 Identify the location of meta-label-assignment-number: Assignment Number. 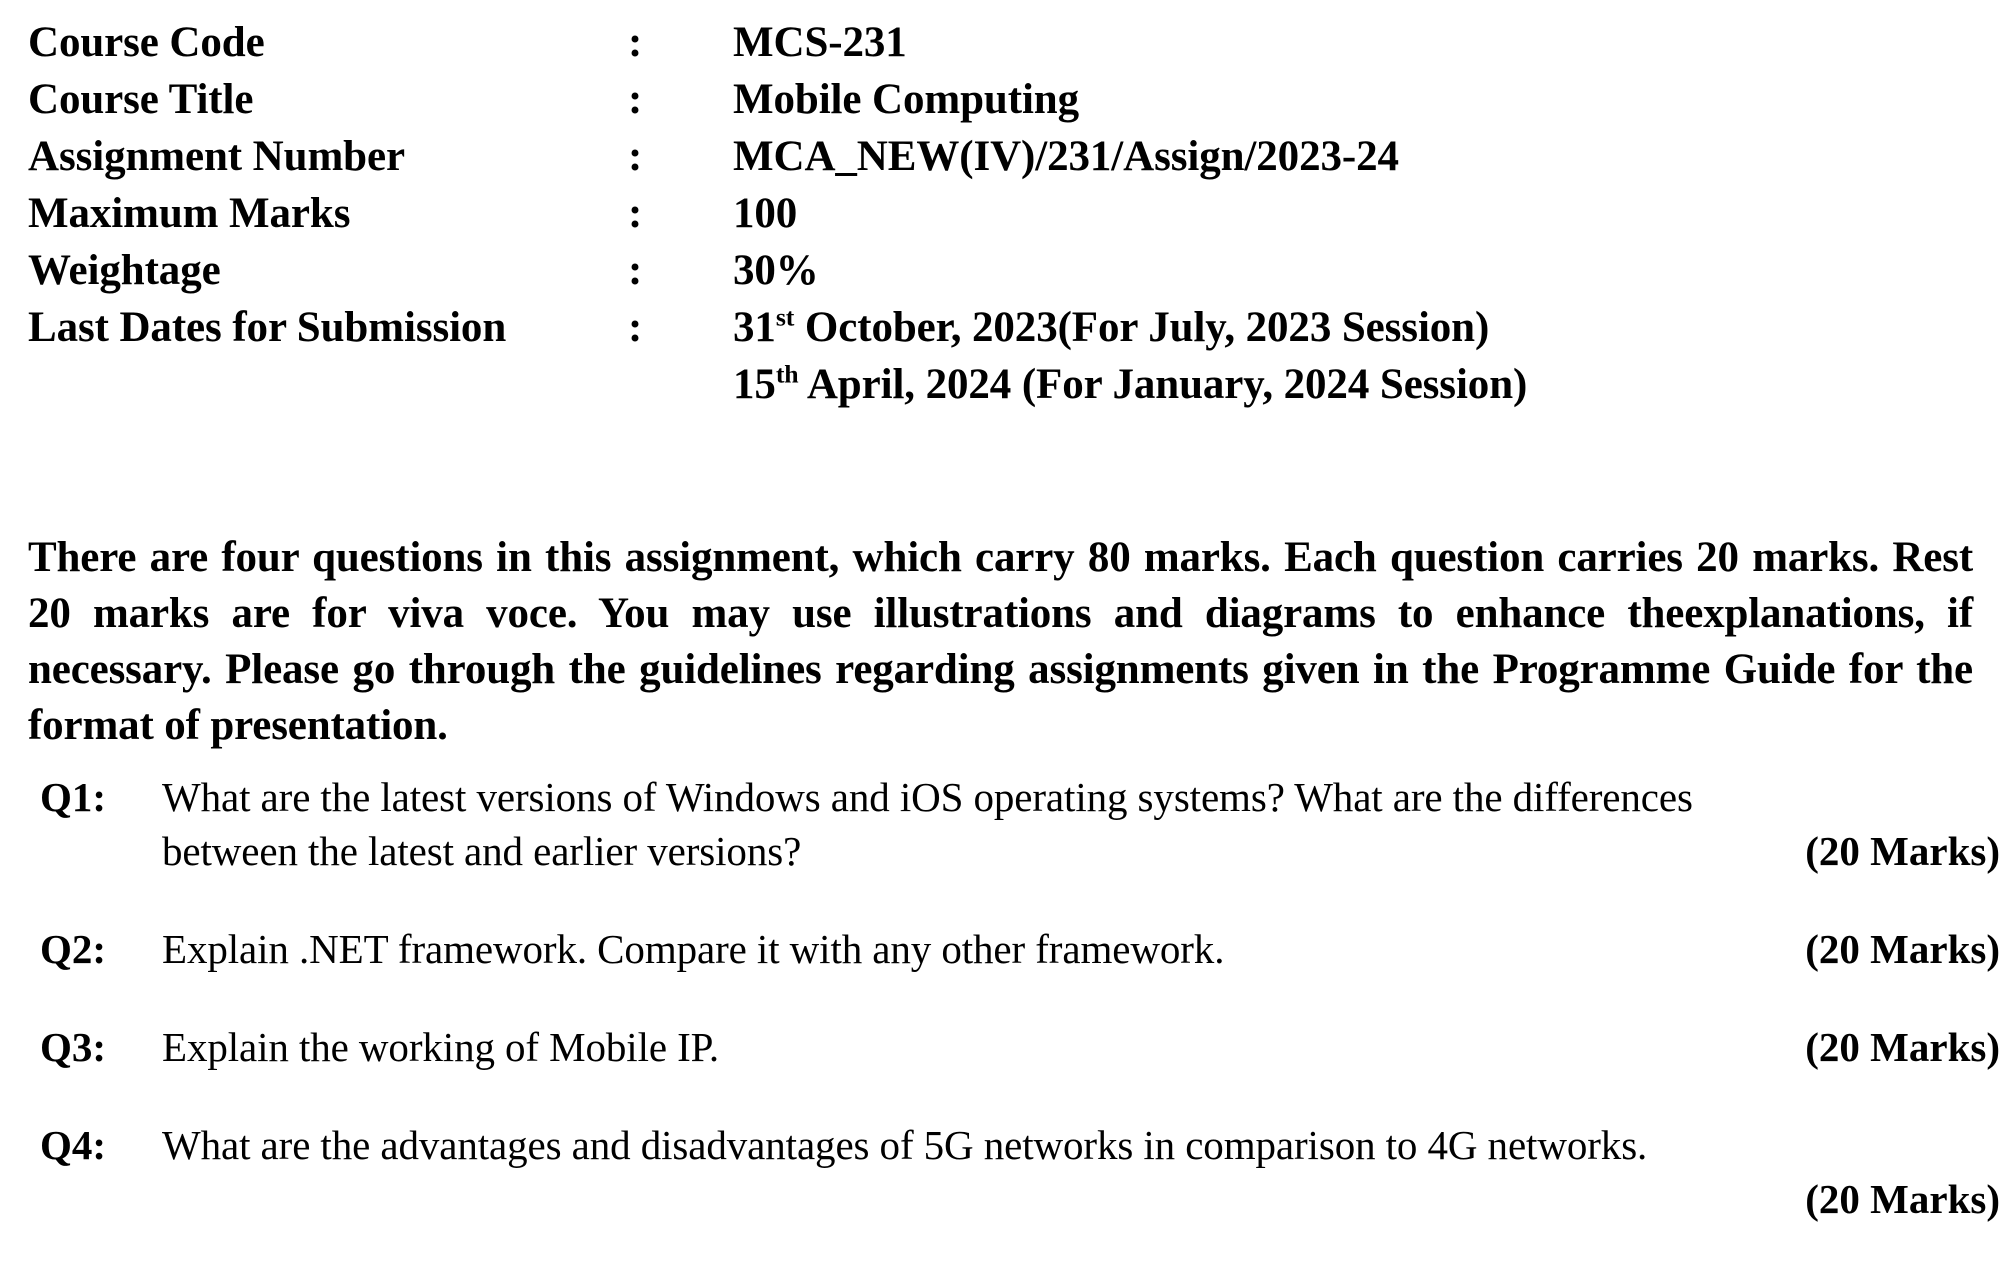
(216, 156).